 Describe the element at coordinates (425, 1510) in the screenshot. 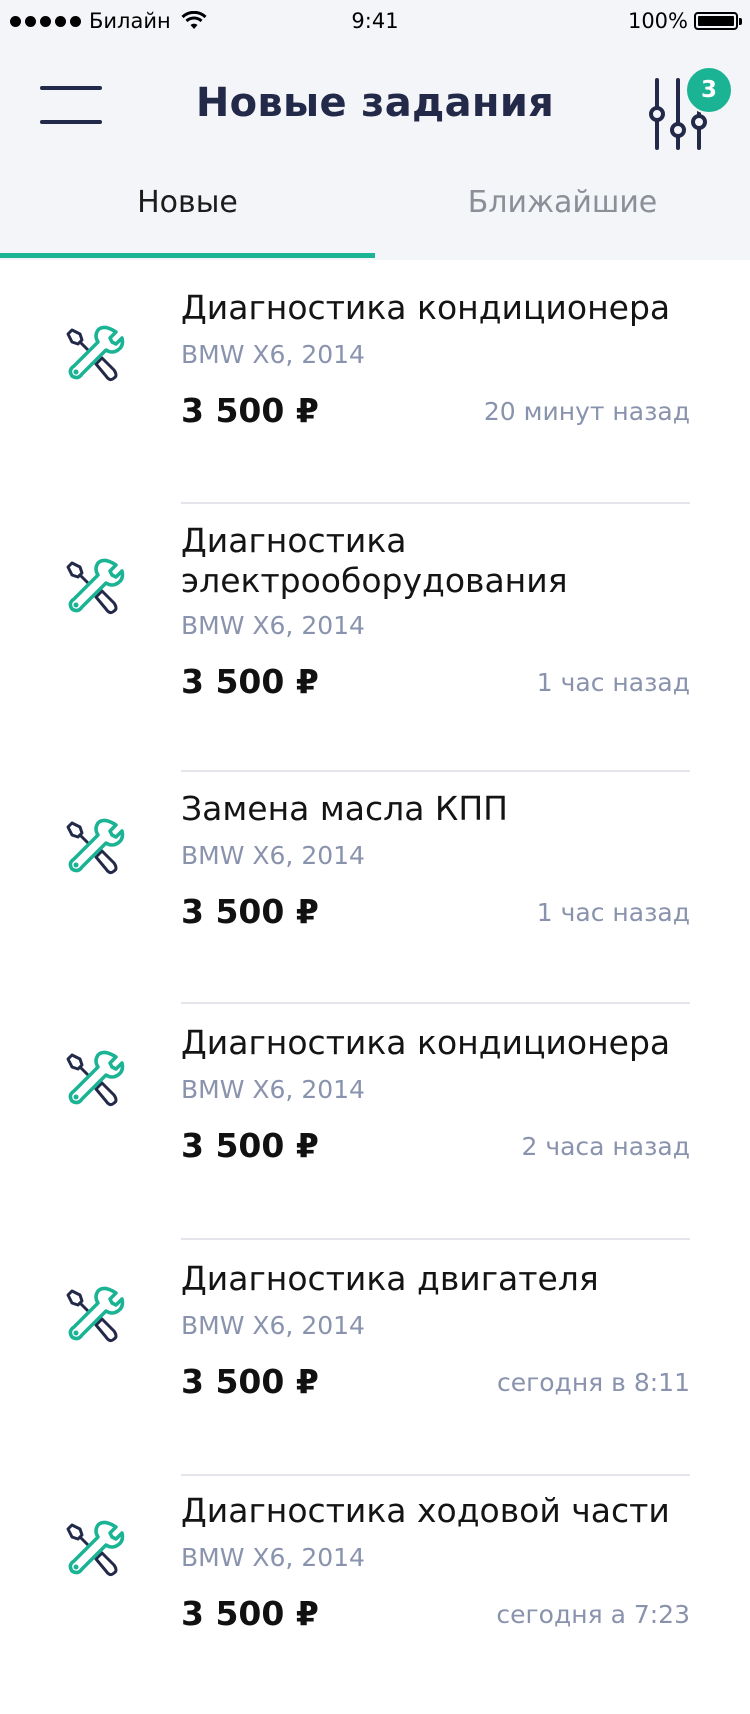

I see `task-title: Диагностика ходовой части` at that location.